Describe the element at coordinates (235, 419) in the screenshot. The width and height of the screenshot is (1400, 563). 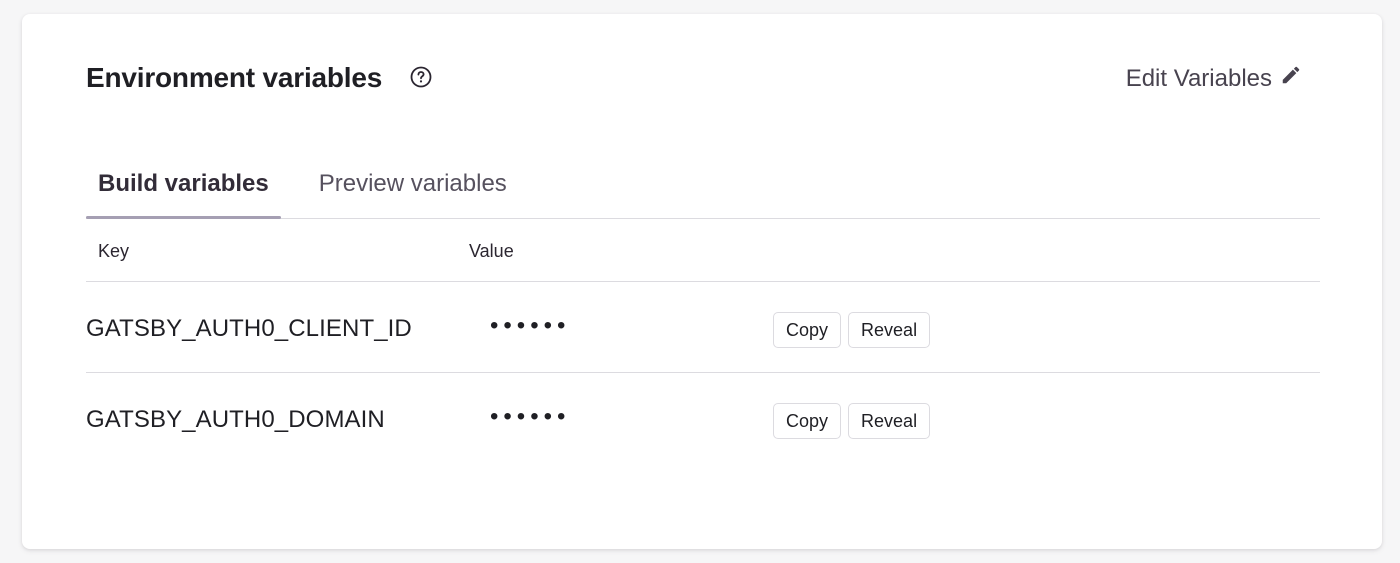
I see `variable-key: GATSBY_AUTH0_DOMAIN` at that location.